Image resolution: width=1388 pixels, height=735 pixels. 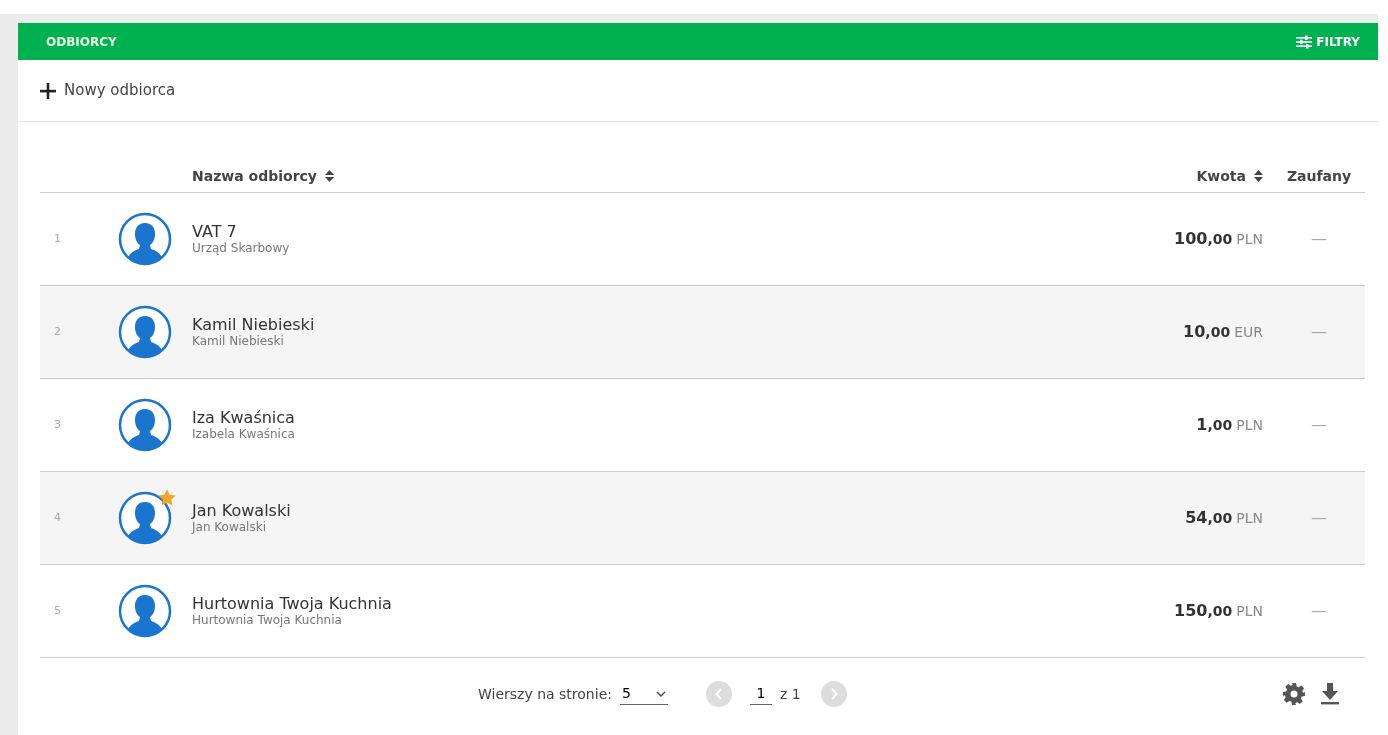 I want to click on settings-icon, so click(x=1294, y=694).